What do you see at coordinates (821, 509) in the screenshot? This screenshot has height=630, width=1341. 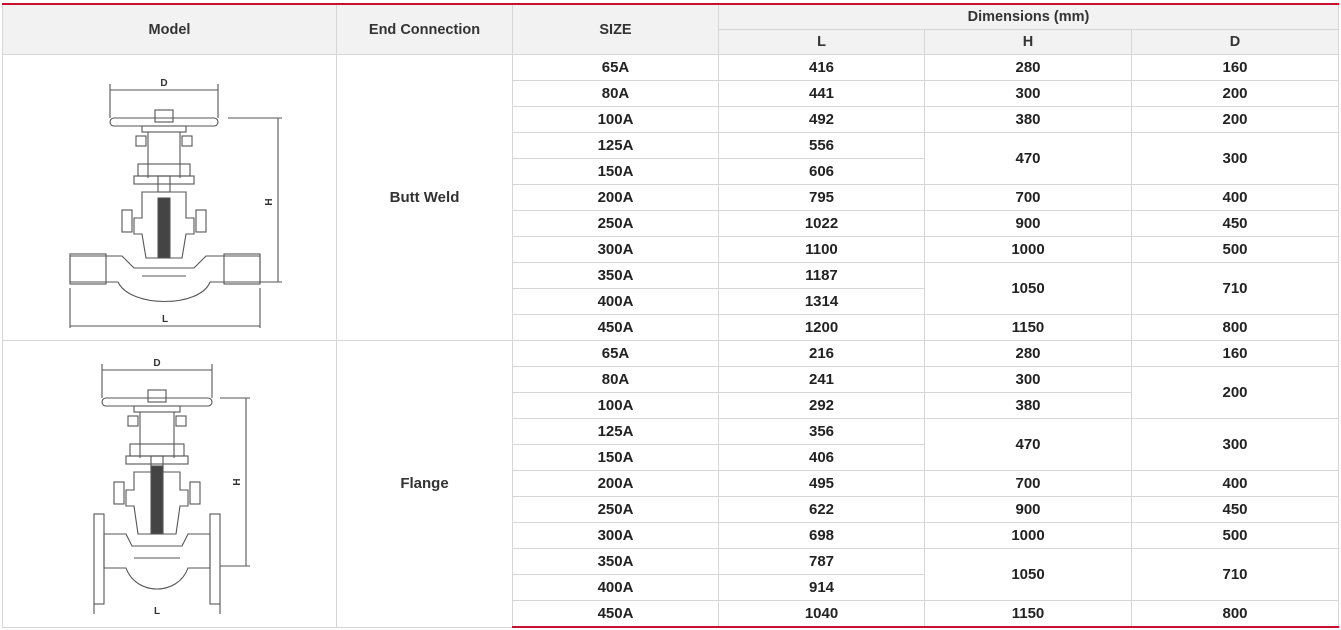 I see `cell-L: 622` at bounding box center [821, 509].